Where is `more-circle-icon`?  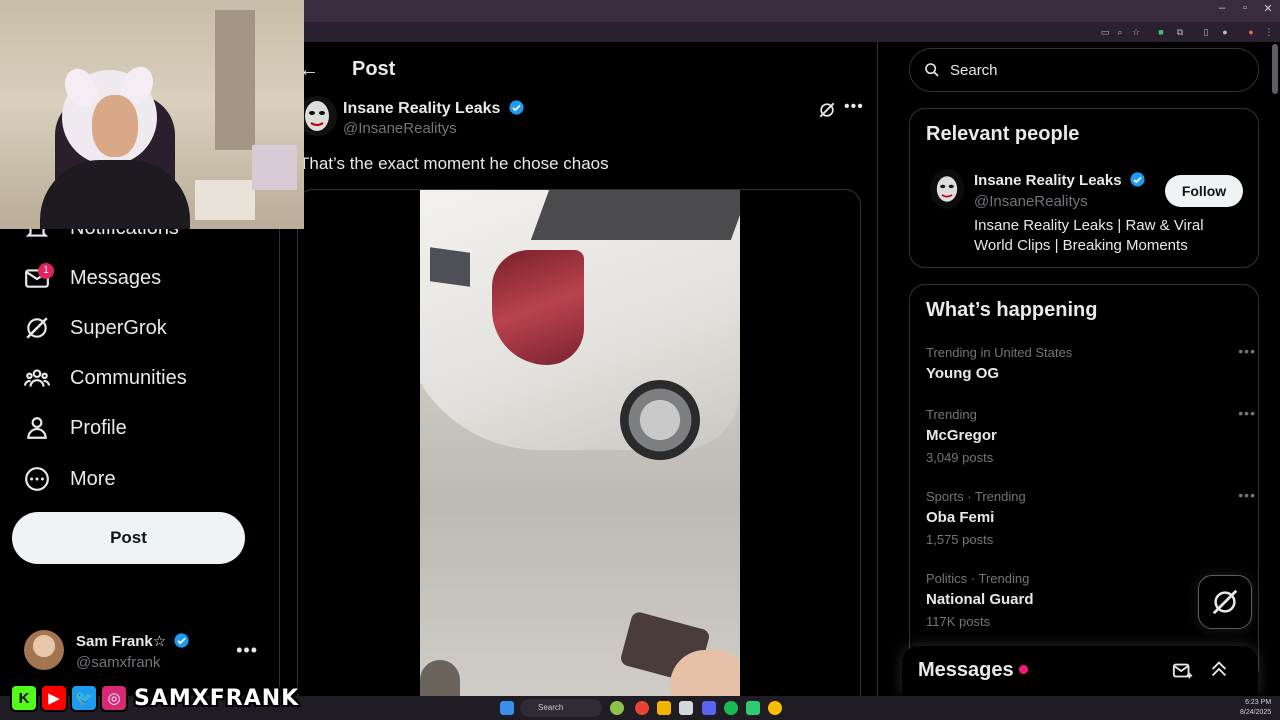
more-circle-icon is located at coordinates (37, 479).